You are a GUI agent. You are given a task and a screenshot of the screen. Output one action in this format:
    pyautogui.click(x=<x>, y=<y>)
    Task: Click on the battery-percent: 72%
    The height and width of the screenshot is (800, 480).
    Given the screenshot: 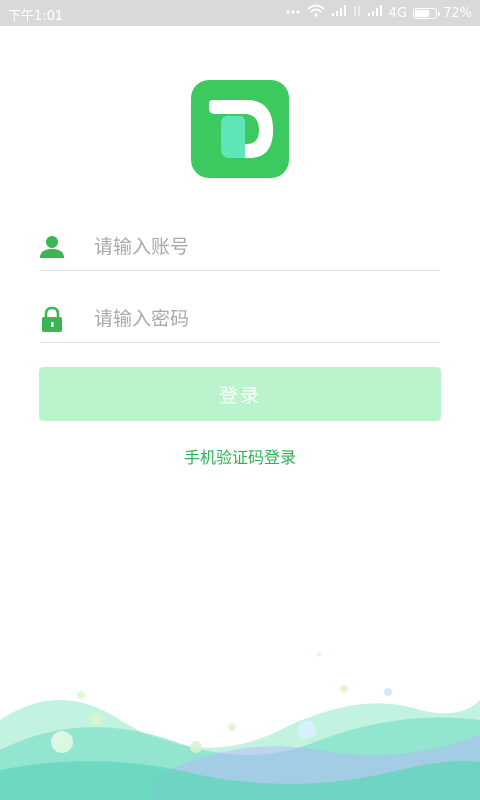 What is the action you would take?
    pyautogui.click(x=457, y=13)
    